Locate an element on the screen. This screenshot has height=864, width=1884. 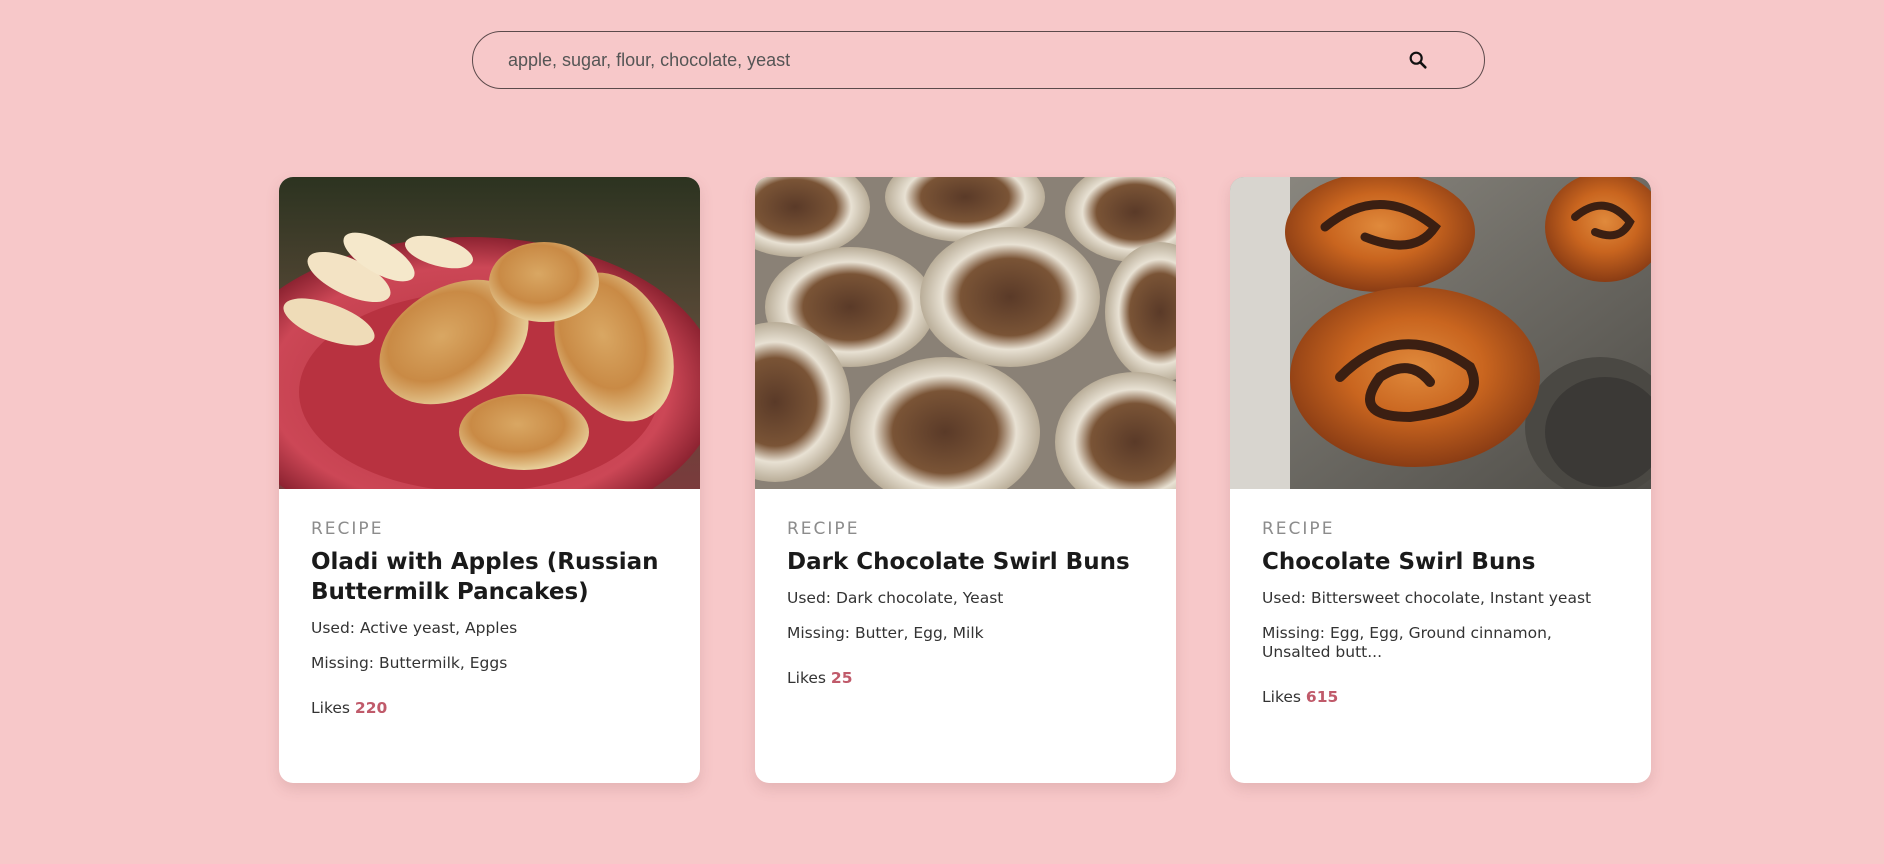
likes: Likes 220 is located at coordinates (489, 708).